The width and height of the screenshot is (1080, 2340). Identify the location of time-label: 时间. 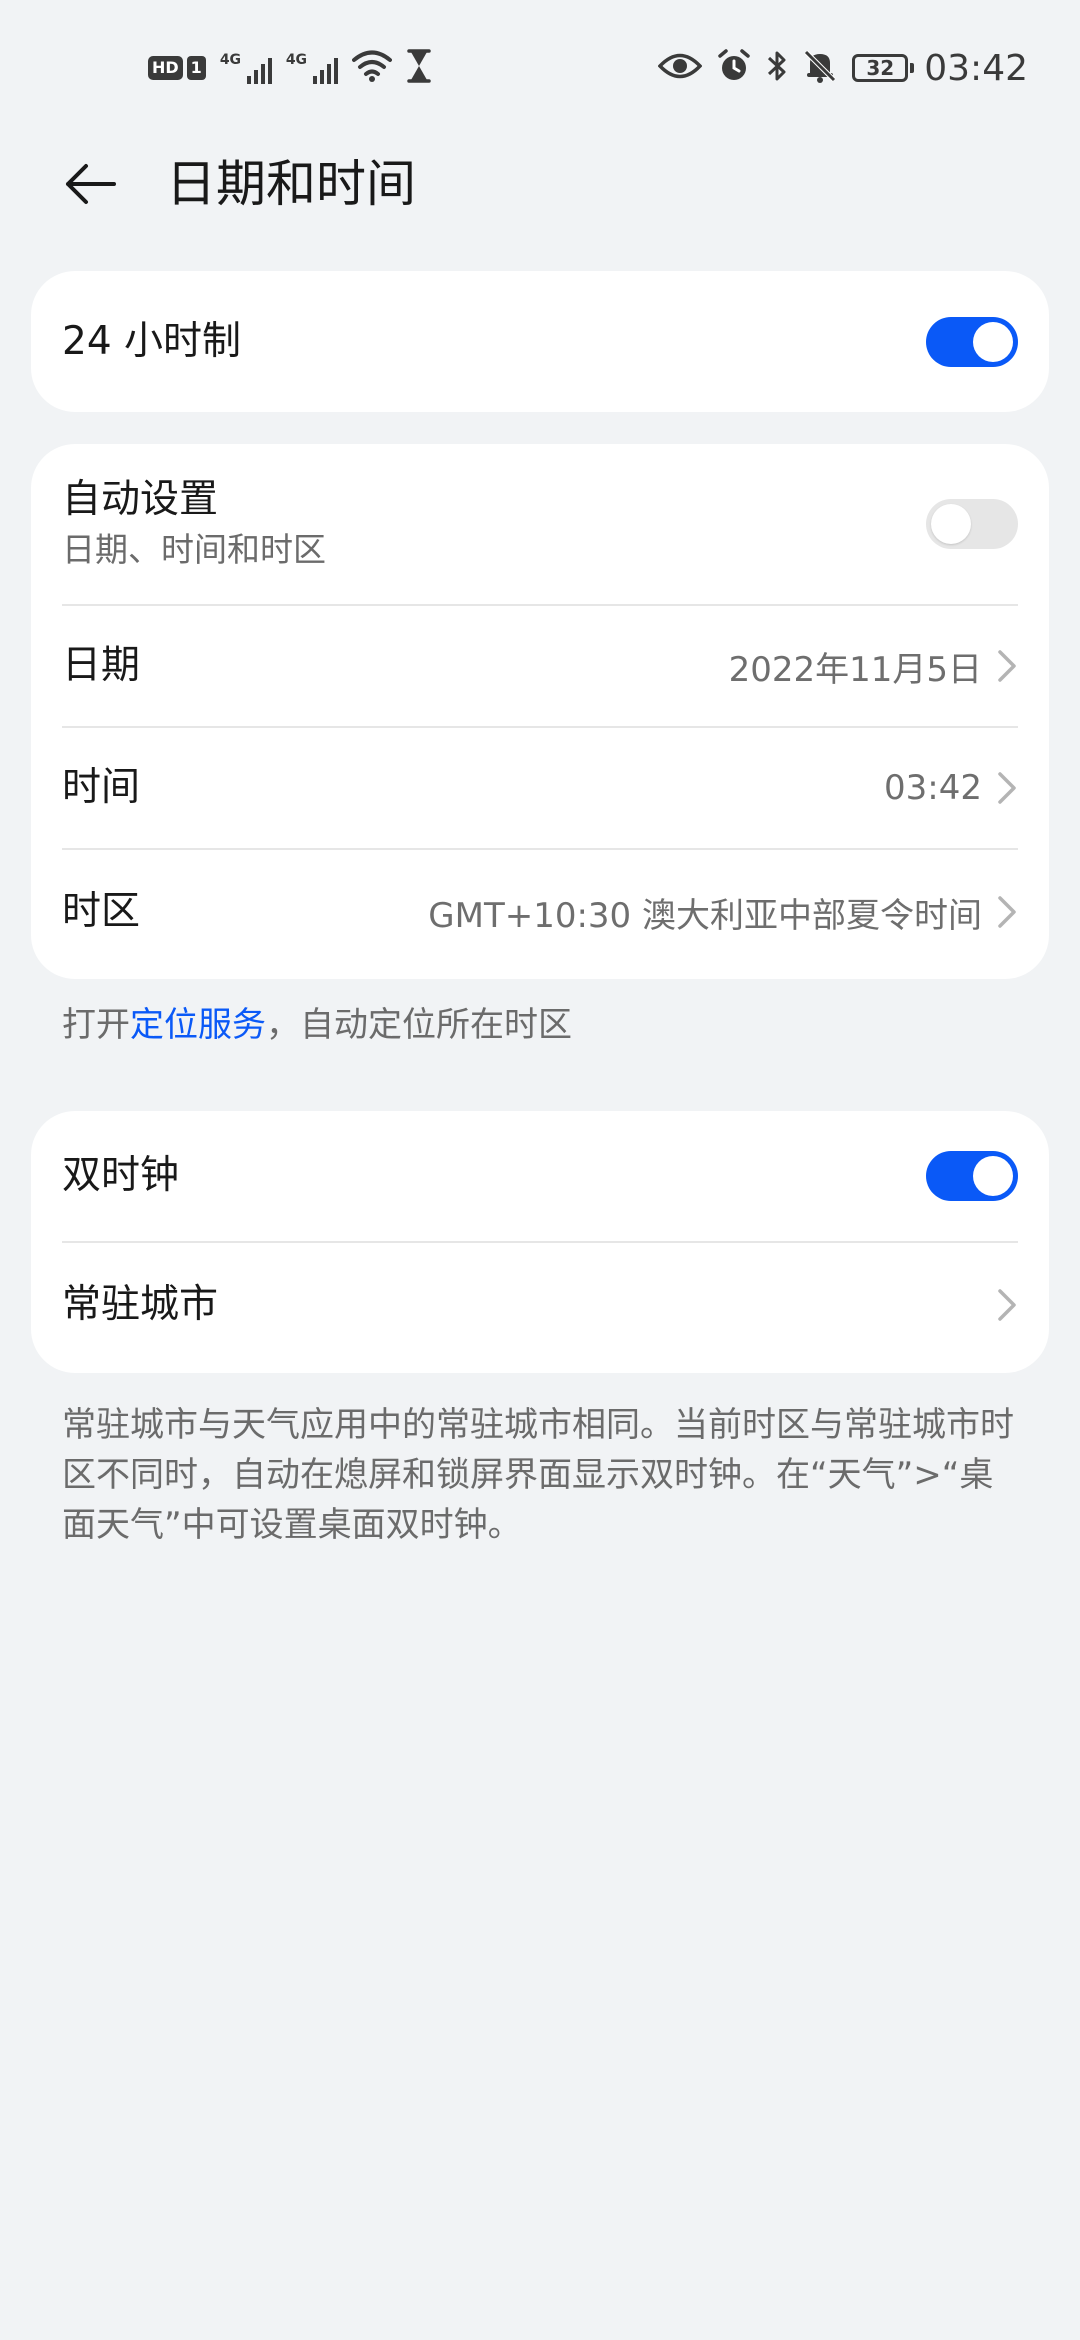
(101, 787).